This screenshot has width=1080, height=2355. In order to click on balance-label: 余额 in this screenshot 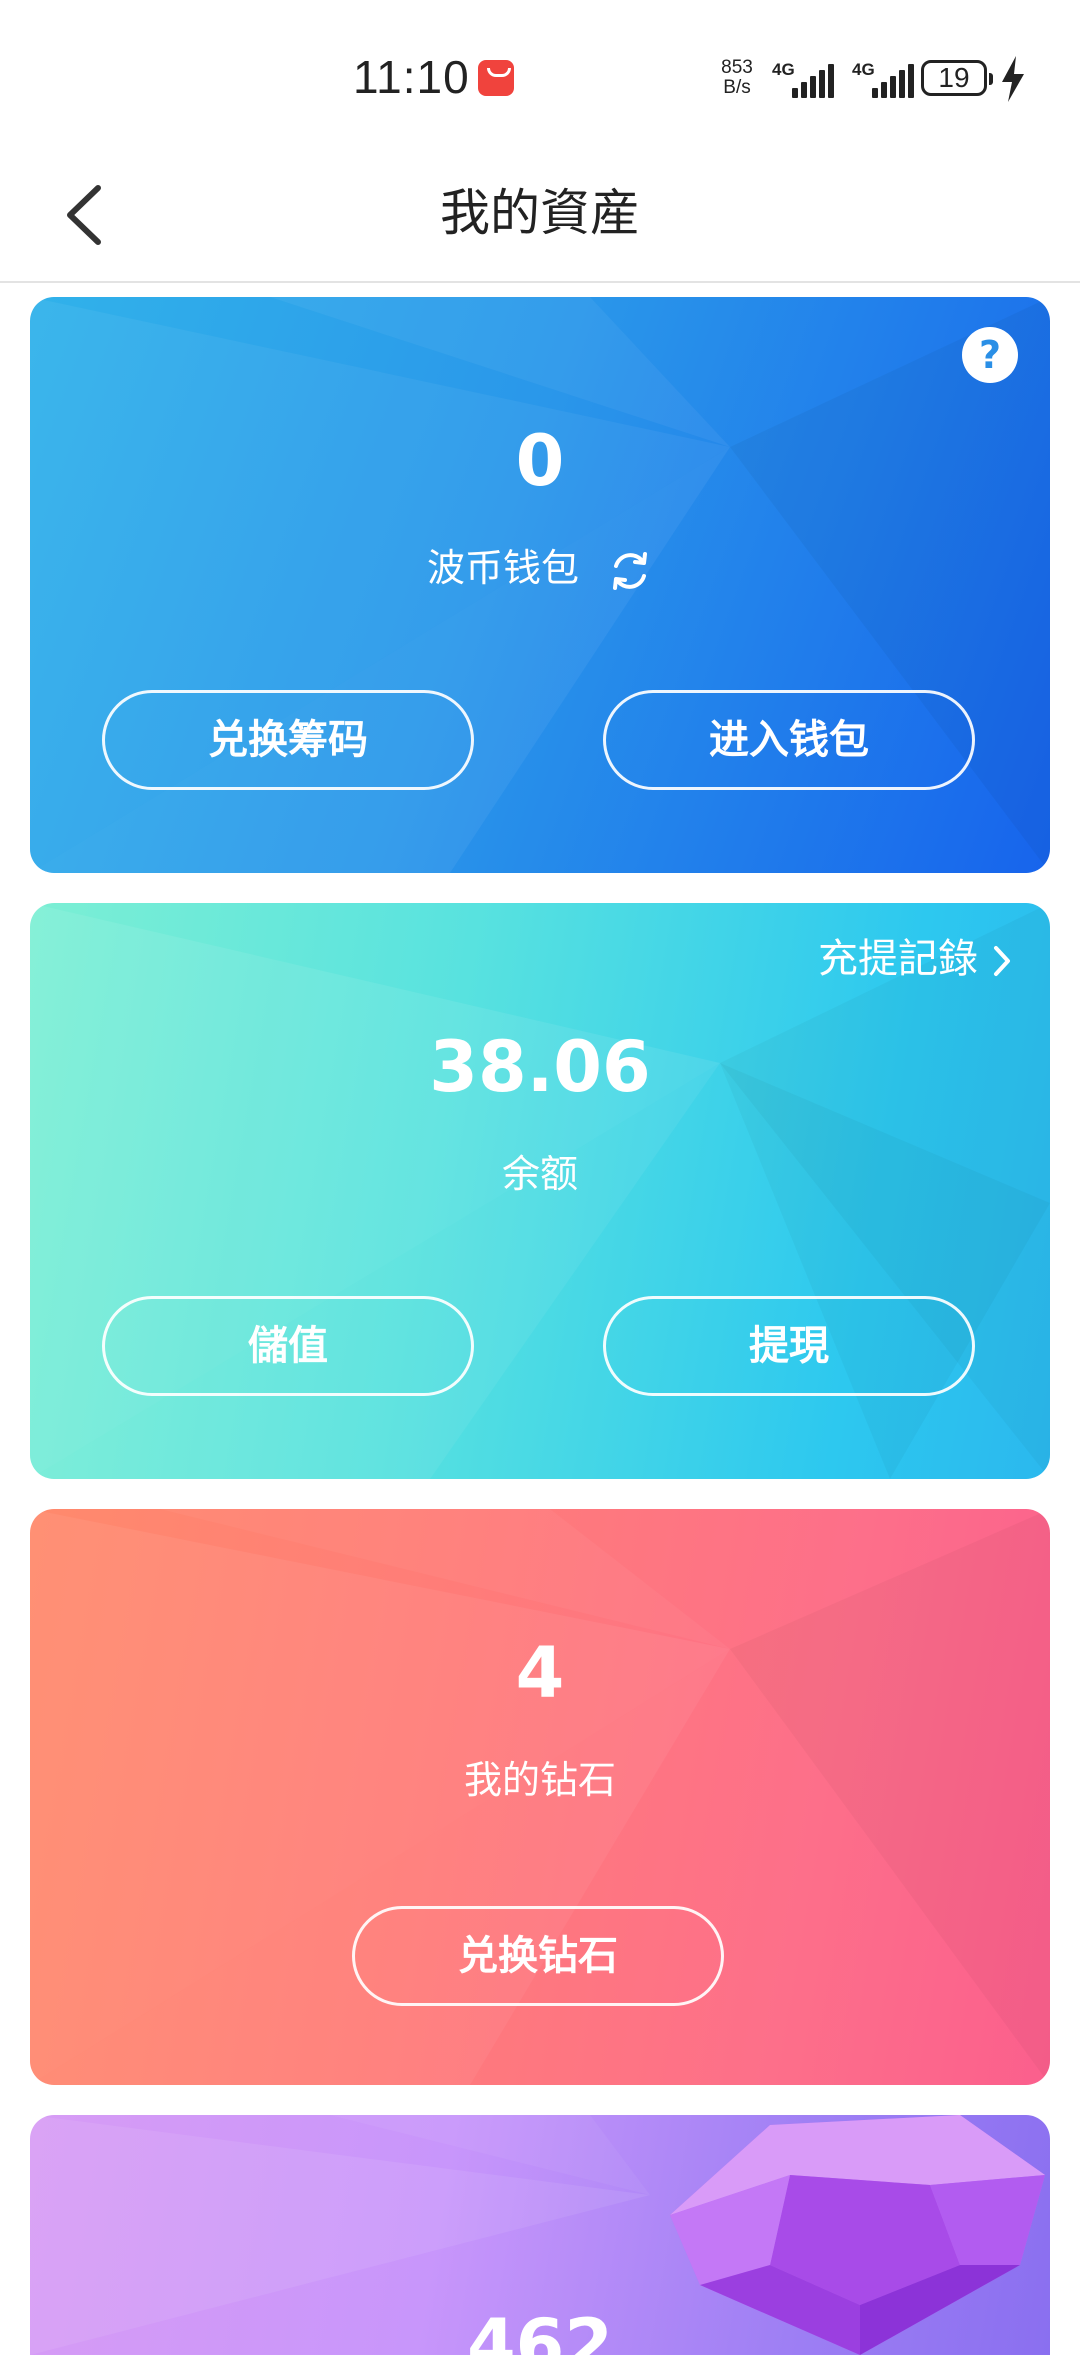, I will do `click(539, 1174)`.